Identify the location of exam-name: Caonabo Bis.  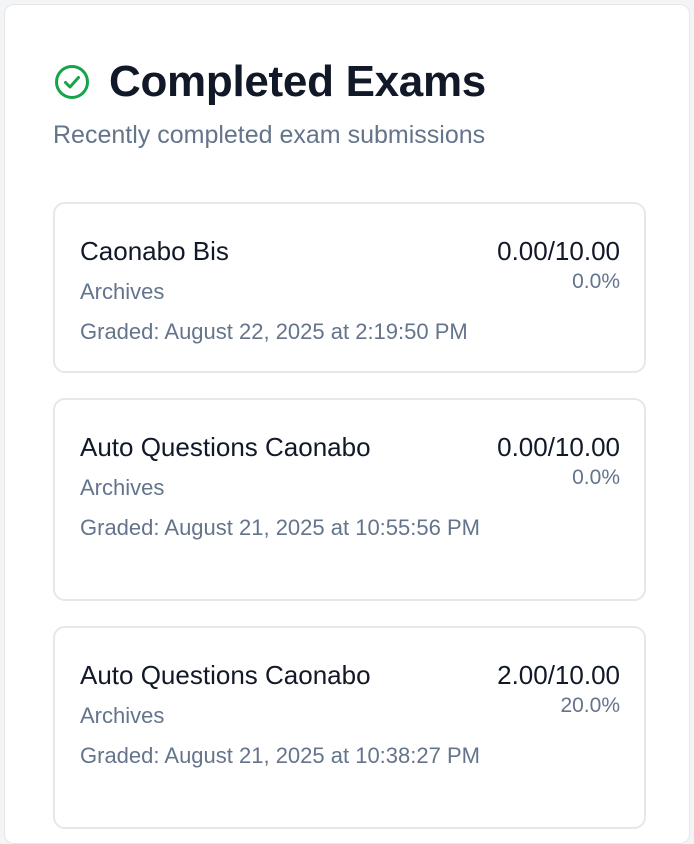
(154, 251).